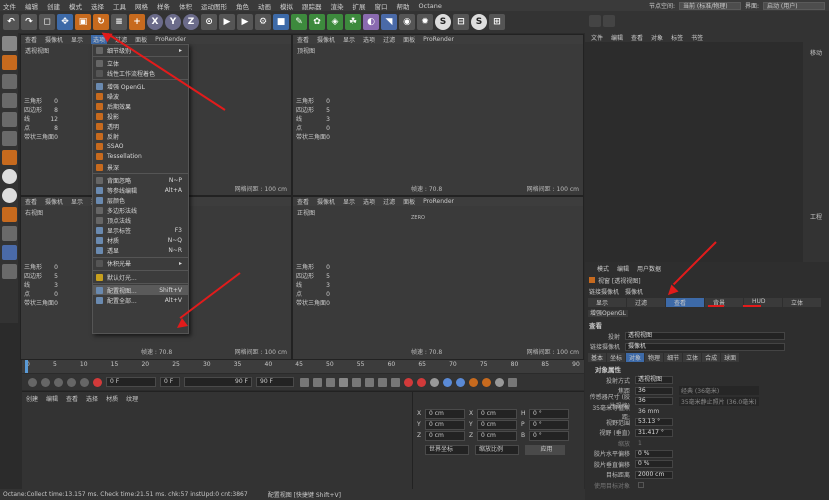 This screenshot has width=829, height=500. What do you see at coordinates (638, 443) in the screenshot?
I see `zoom-field: 1` at bounding box center [638, 443].